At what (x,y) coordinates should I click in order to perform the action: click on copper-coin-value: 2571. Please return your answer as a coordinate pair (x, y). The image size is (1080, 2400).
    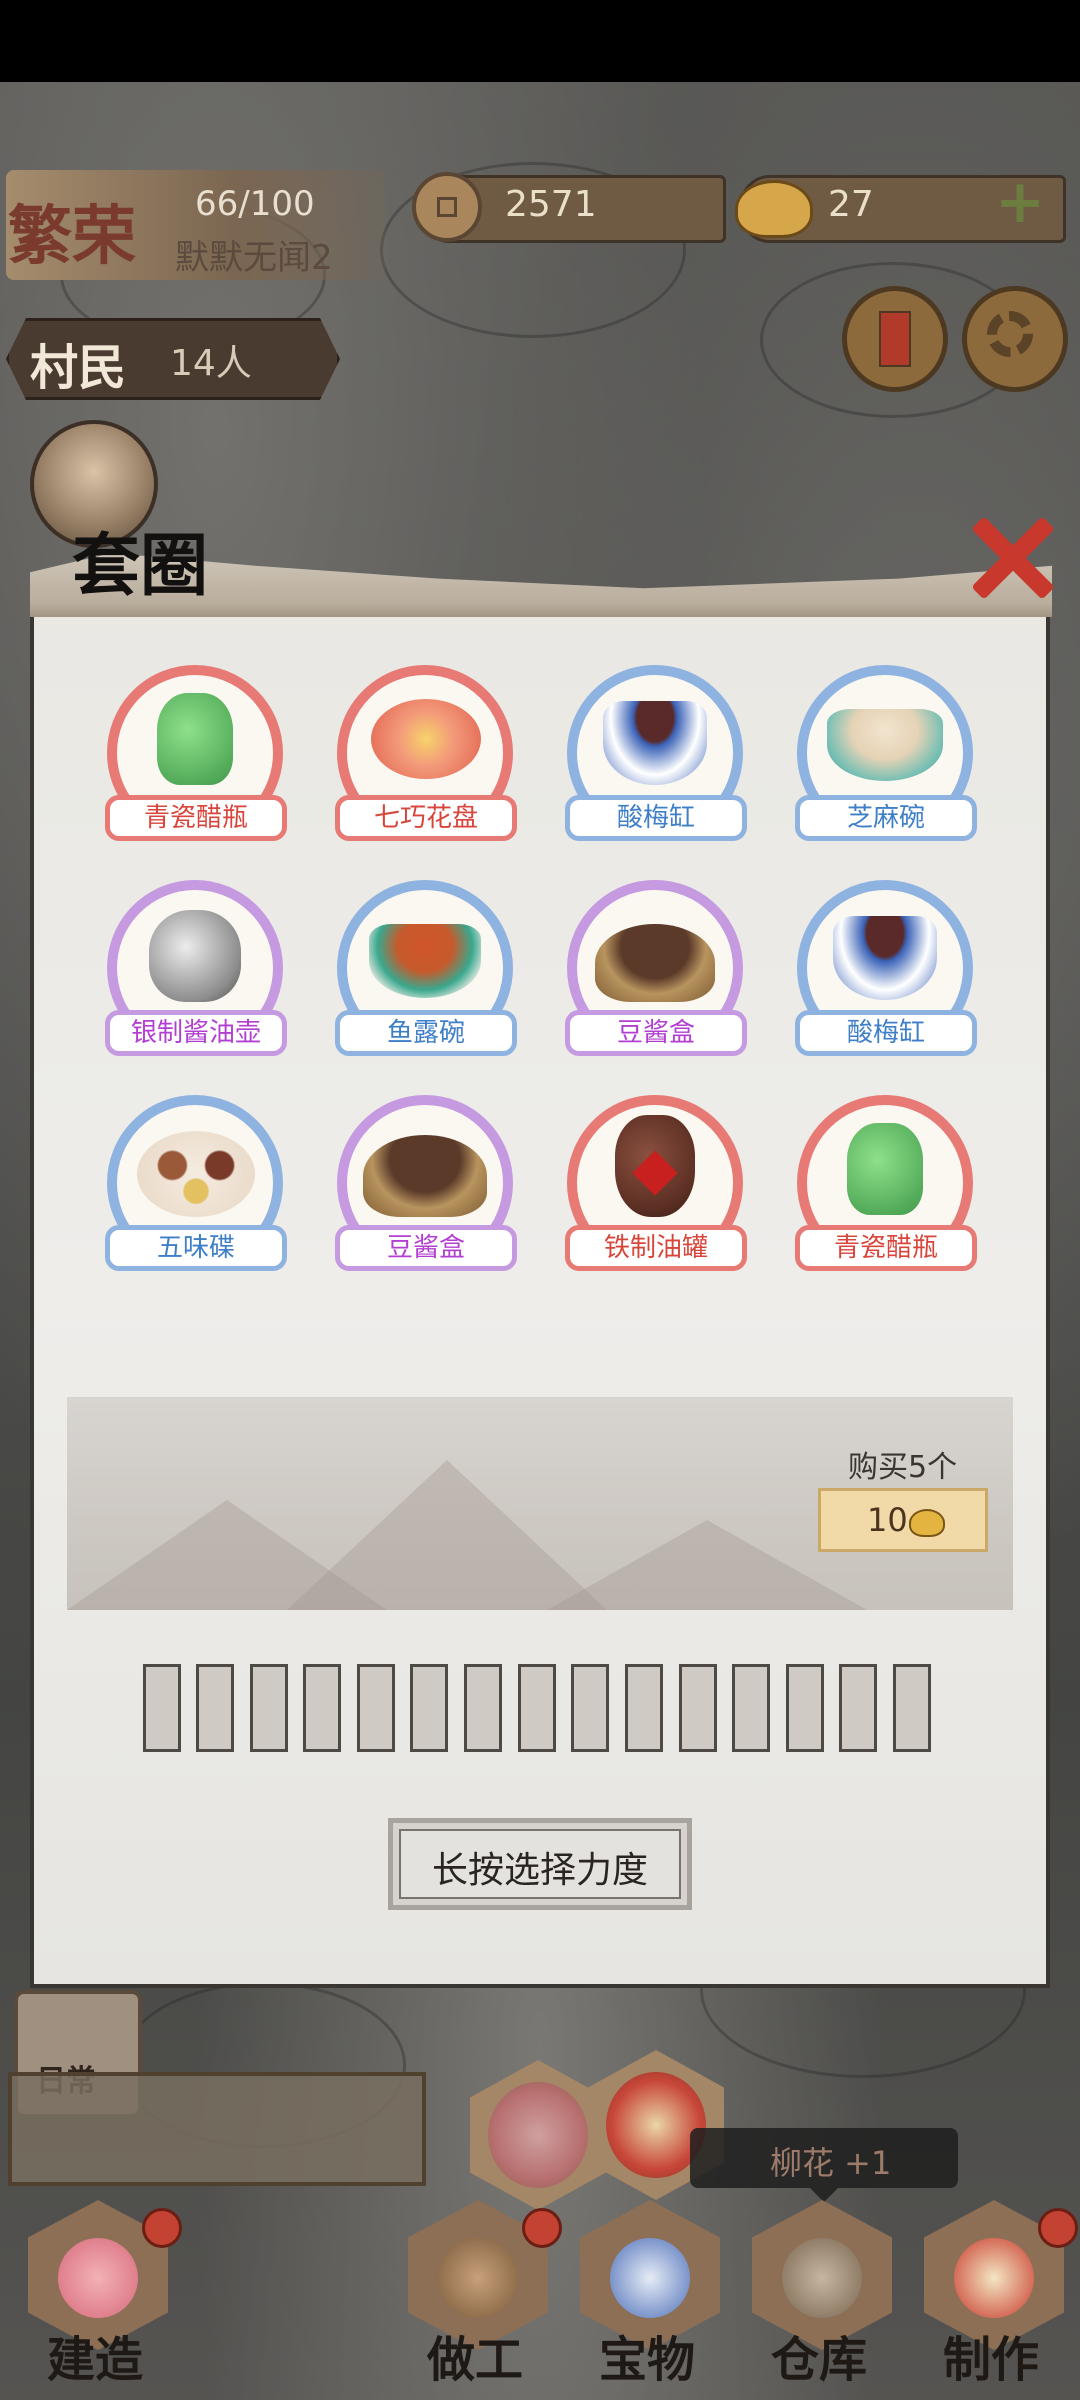
    Looking at the image, I should click on (551, 204).